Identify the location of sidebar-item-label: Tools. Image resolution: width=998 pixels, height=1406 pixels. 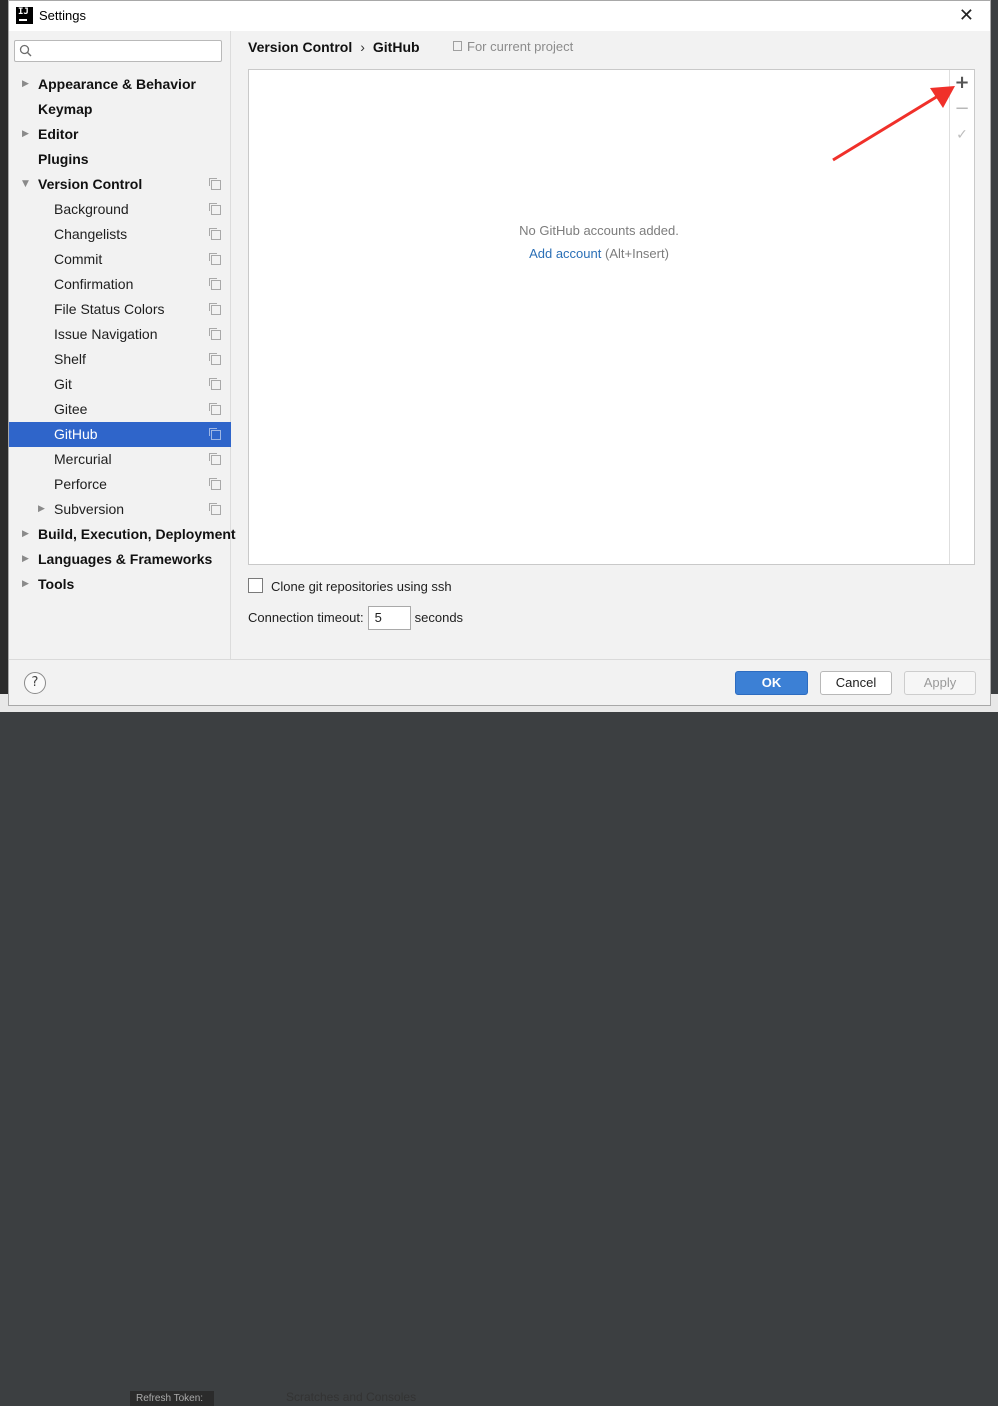
(56, 584).